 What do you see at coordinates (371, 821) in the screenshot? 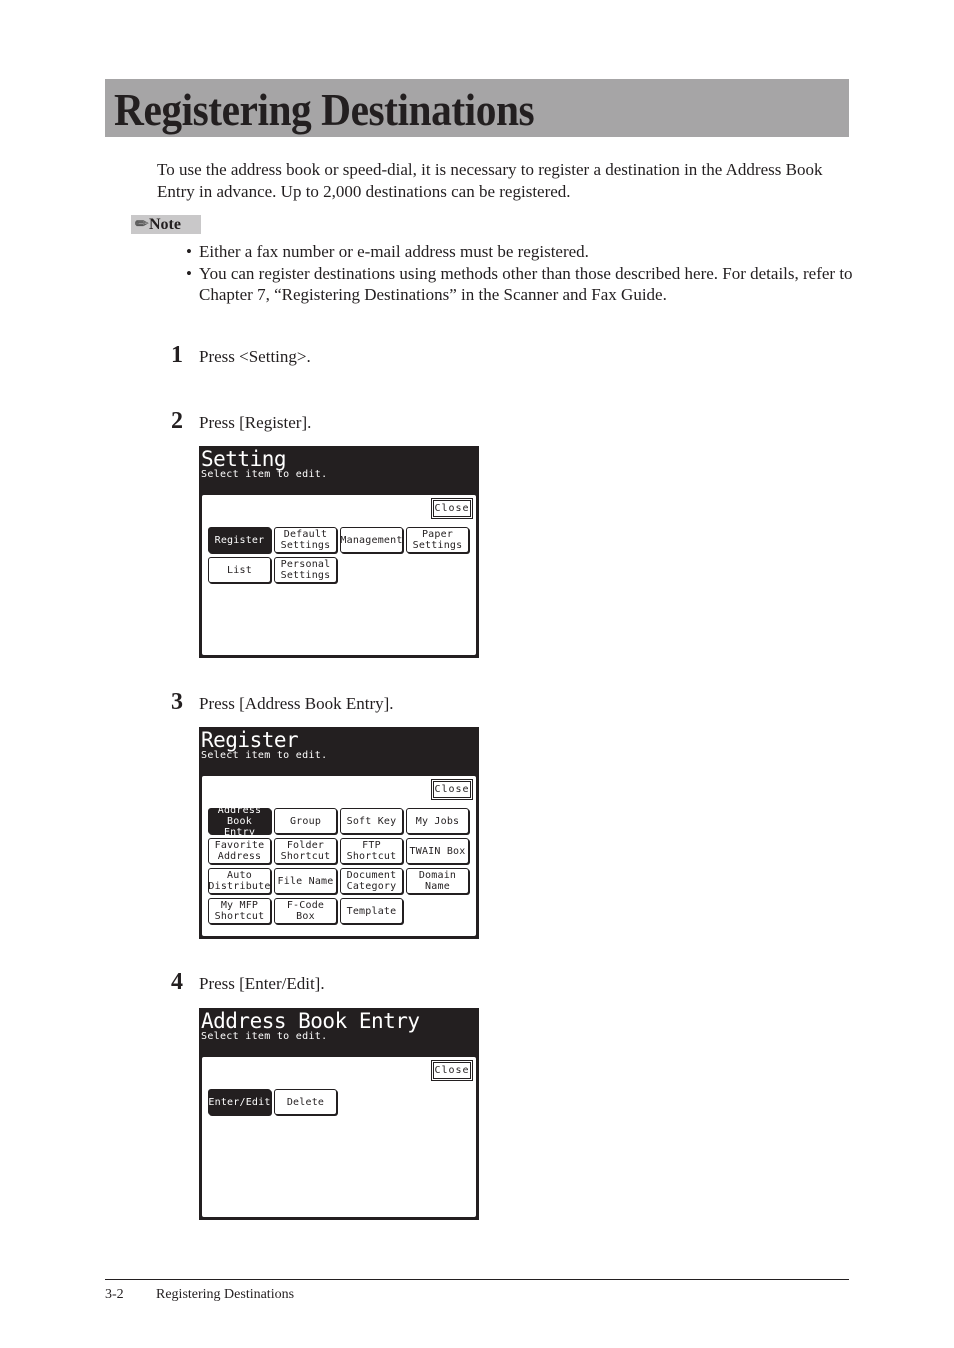
I see `soft-key-button: Soft Key` at bounding box center [371, 821].